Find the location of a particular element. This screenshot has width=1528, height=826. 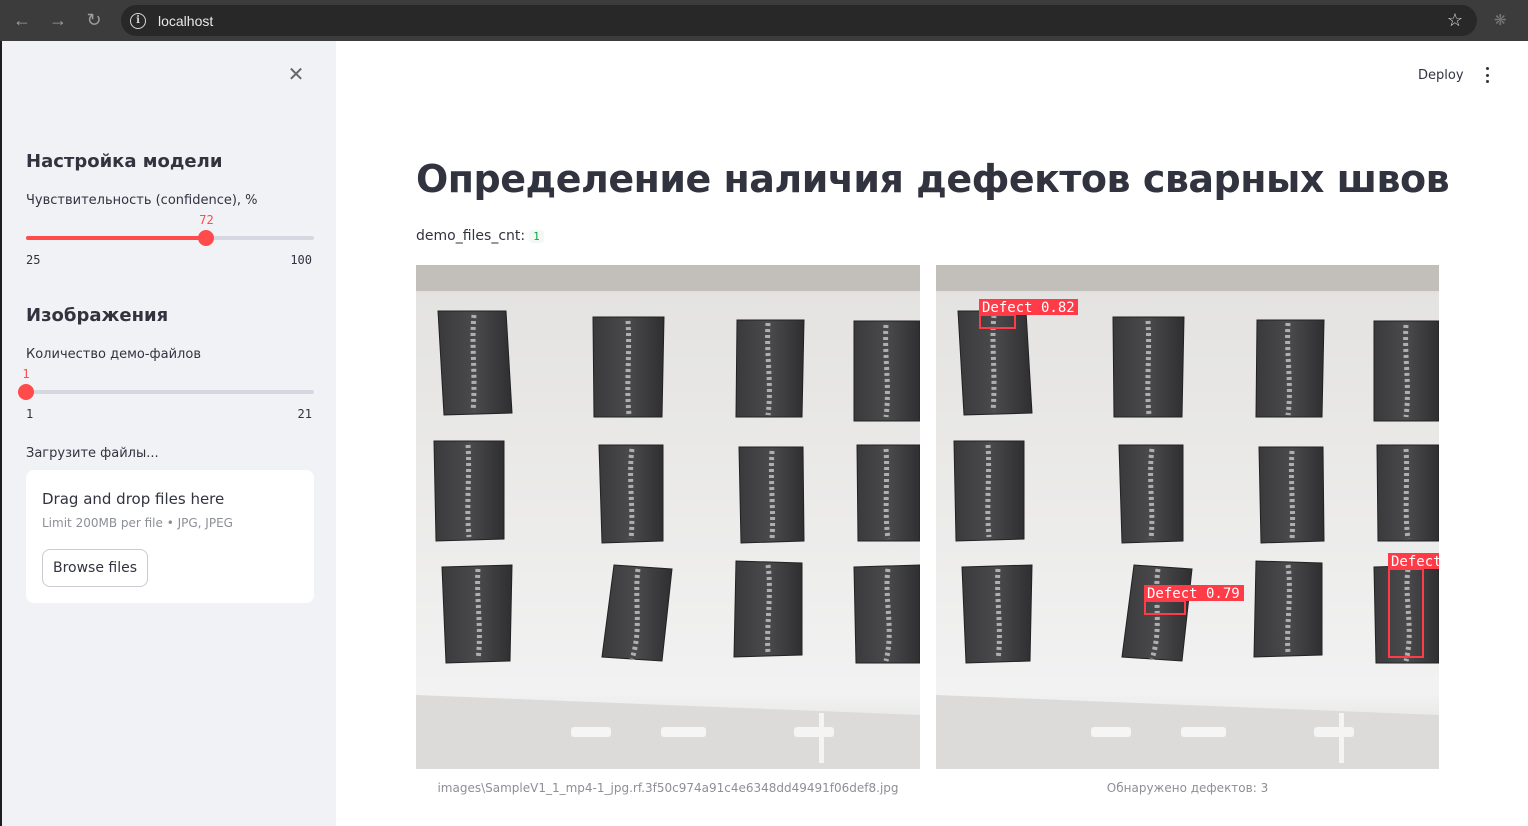

result-image-caption: Обнаружено дефектов: 3 is located at coordinates (1187, 788).